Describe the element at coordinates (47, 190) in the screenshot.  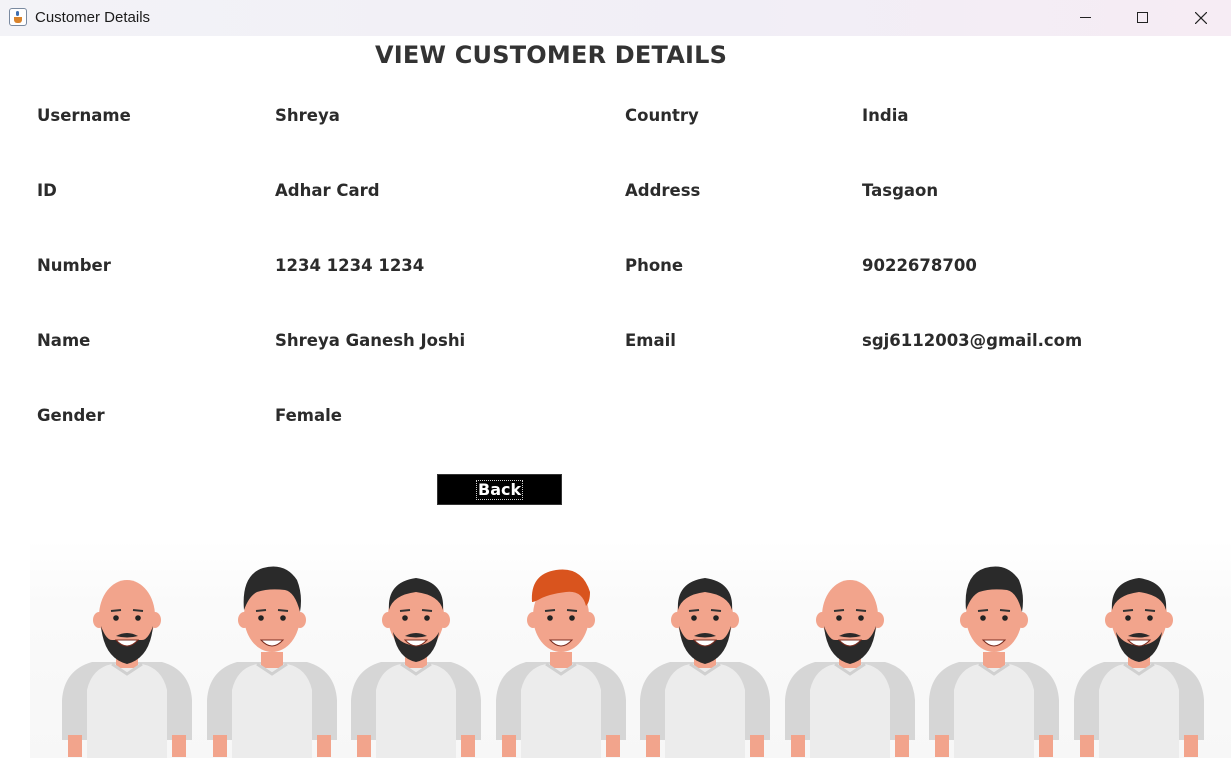
I see `id-label: ID` at that location.